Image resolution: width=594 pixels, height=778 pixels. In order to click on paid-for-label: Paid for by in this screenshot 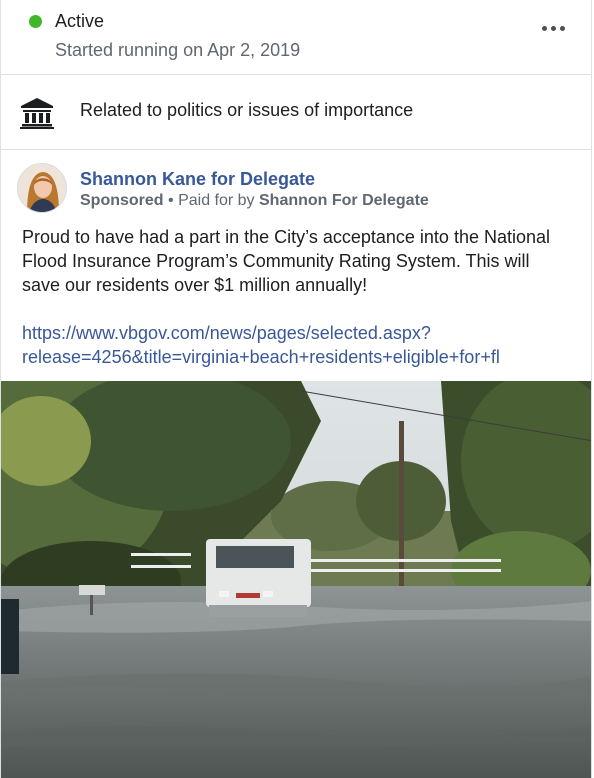, I will do `click(218, 200)`.